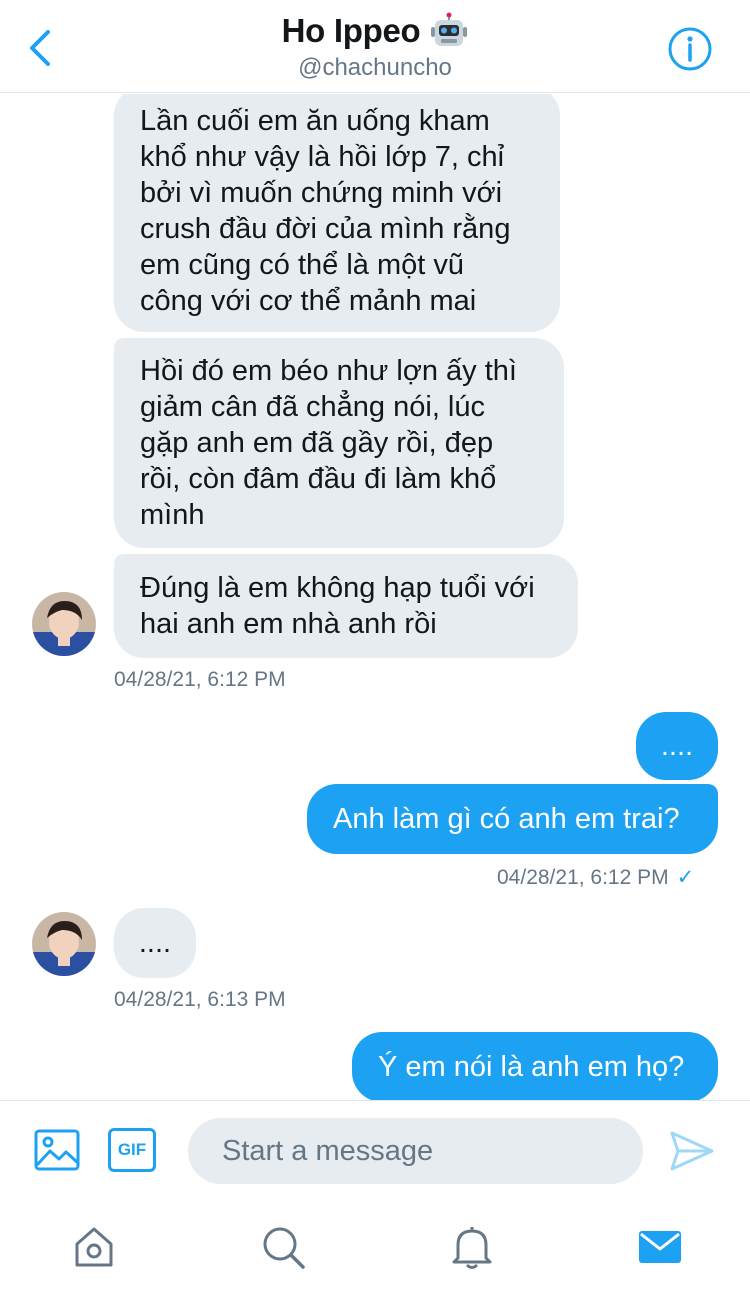  I want to click on conversation-title-block: Ho Ippeo @chachuncho, so click(375, 47).